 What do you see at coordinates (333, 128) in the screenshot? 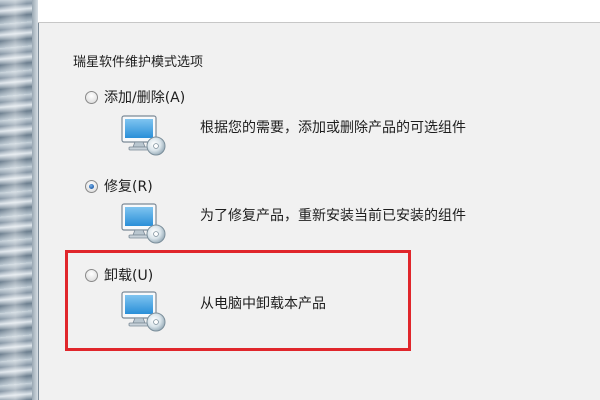
I see `option-add-remove-description: 根据您的需要，添加或删除产品的可选组件` at bounding box center [333, 128].